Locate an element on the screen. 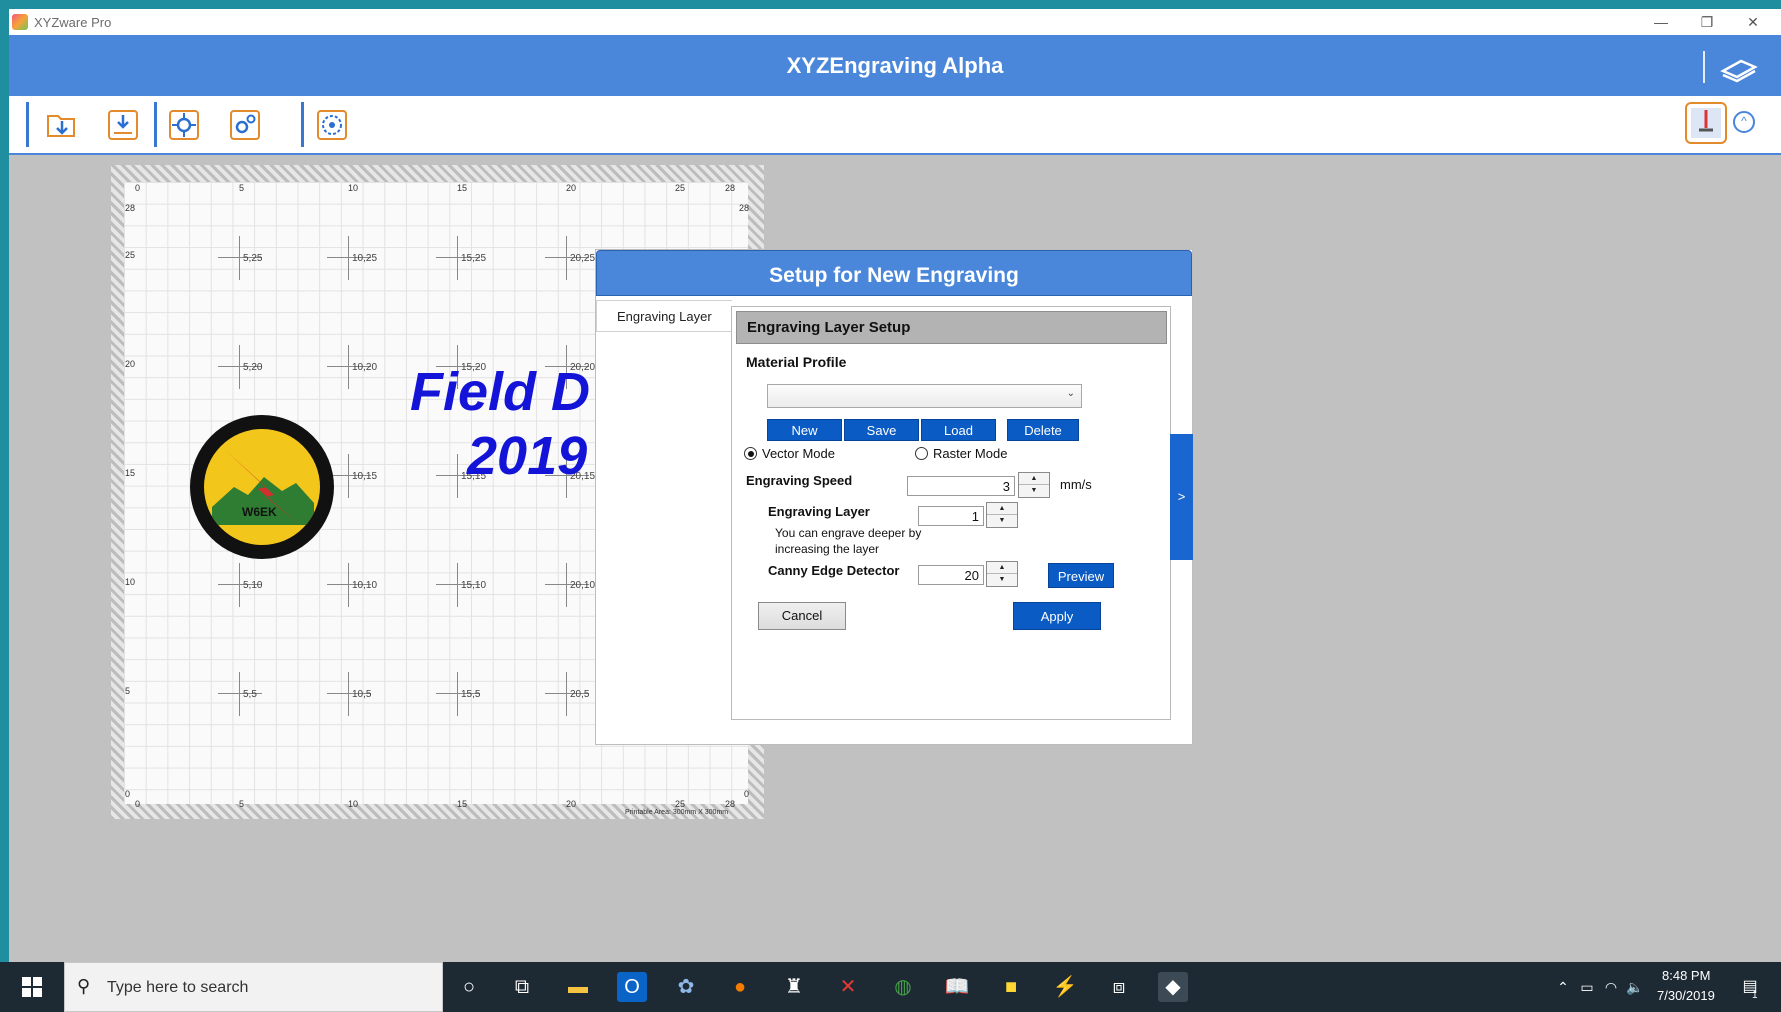  y-tick-label: 0 is located at coordinates (747, 794).